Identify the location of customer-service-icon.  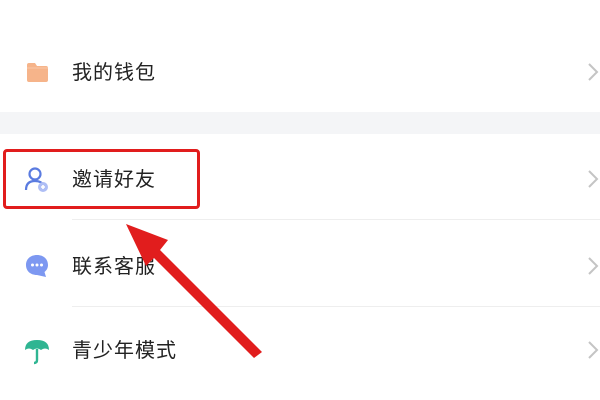
(37, 266).